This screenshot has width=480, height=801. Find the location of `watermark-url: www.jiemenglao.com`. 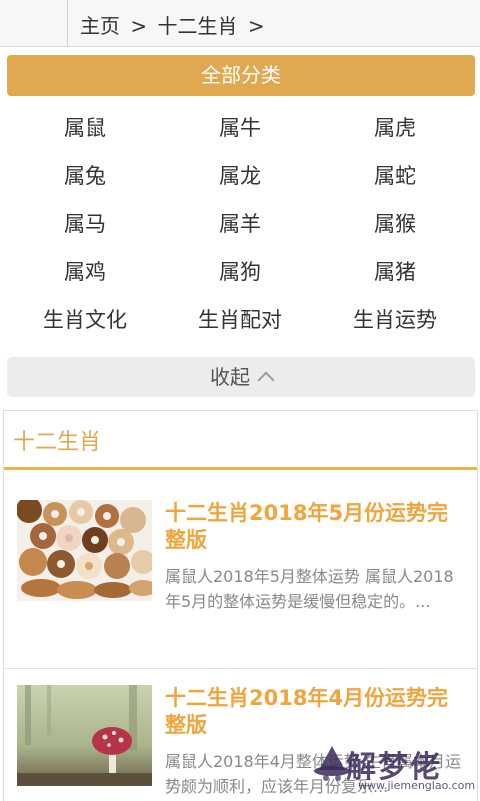

watermark-url: www.jiemenglao.com is located at coordinates (417, 785).